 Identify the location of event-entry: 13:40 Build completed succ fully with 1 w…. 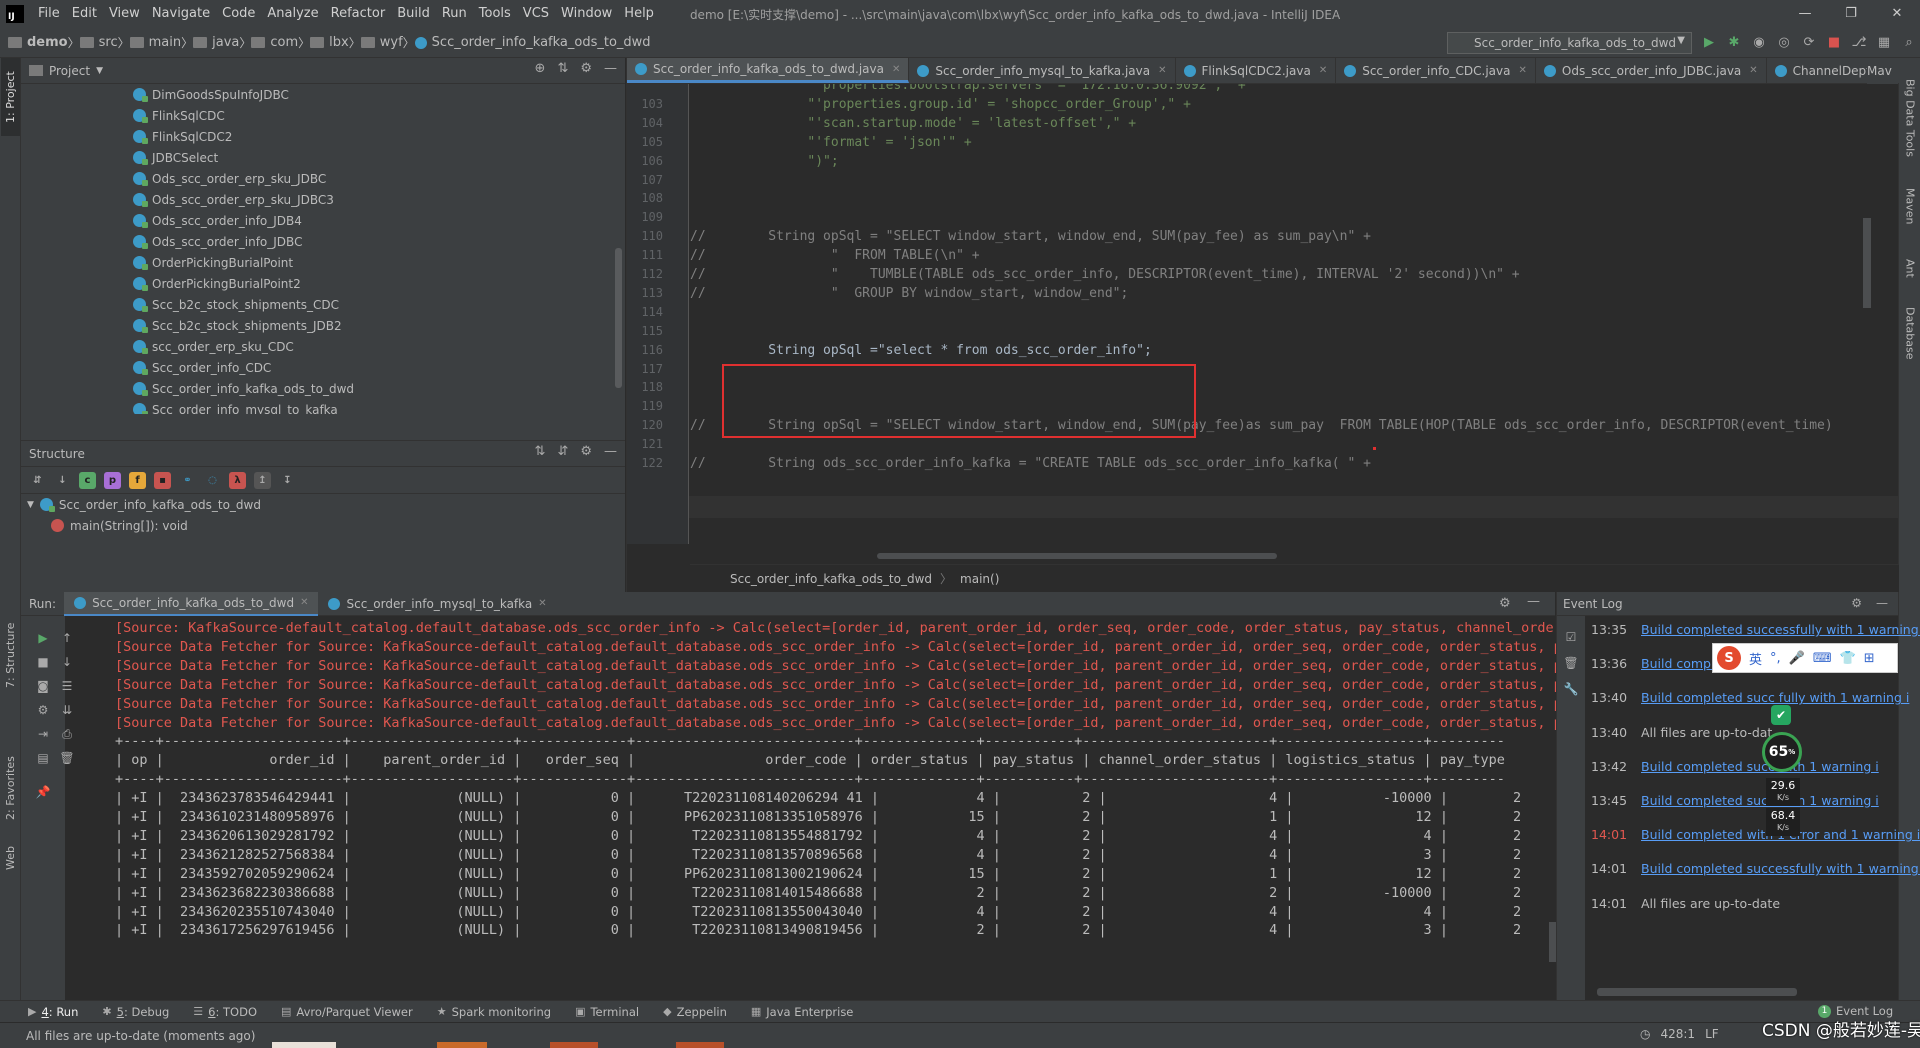
(1750, 697).